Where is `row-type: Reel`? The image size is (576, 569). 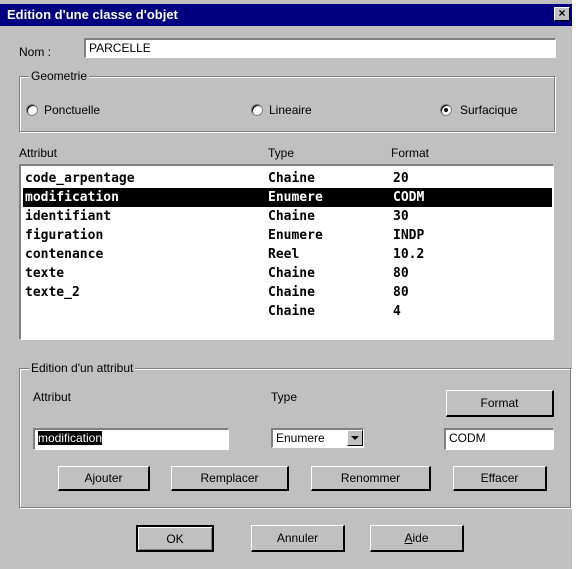
row-type: Reel is located at coordinates (284, 254).